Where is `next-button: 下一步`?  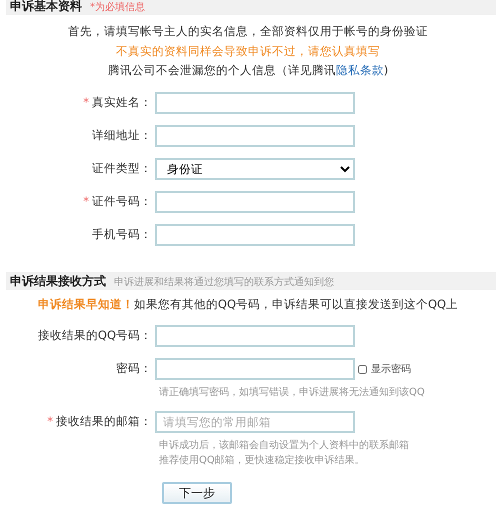
next-button: 下一步 is located at coordinates (197, 493).